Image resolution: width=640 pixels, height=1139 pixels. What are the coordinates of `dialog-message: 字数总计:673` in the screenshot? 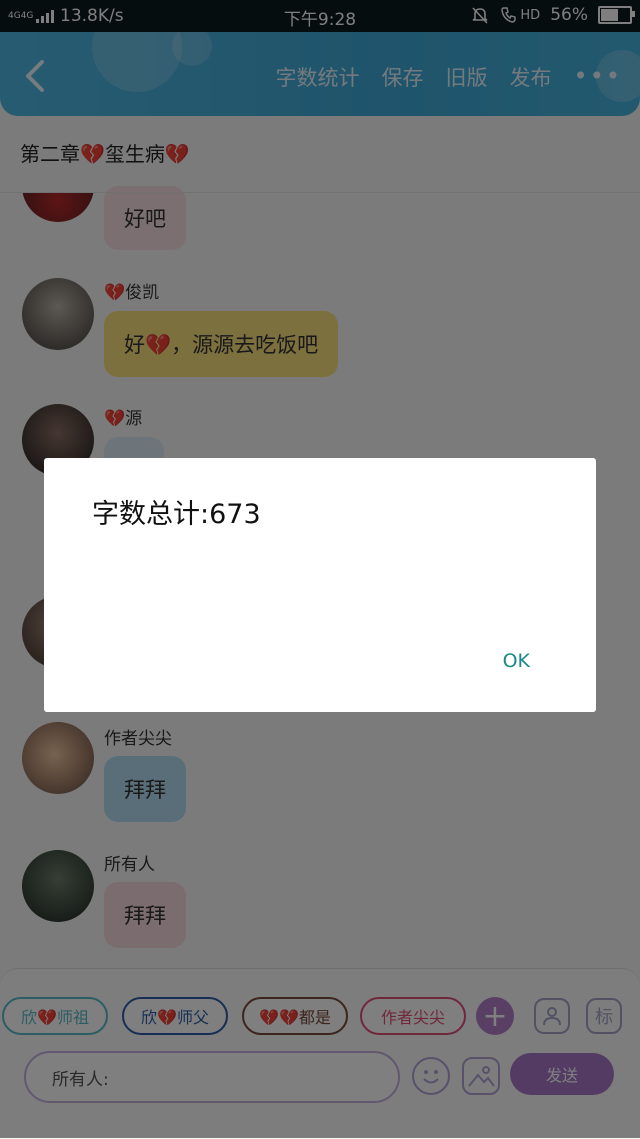 It's located at (176, 514).